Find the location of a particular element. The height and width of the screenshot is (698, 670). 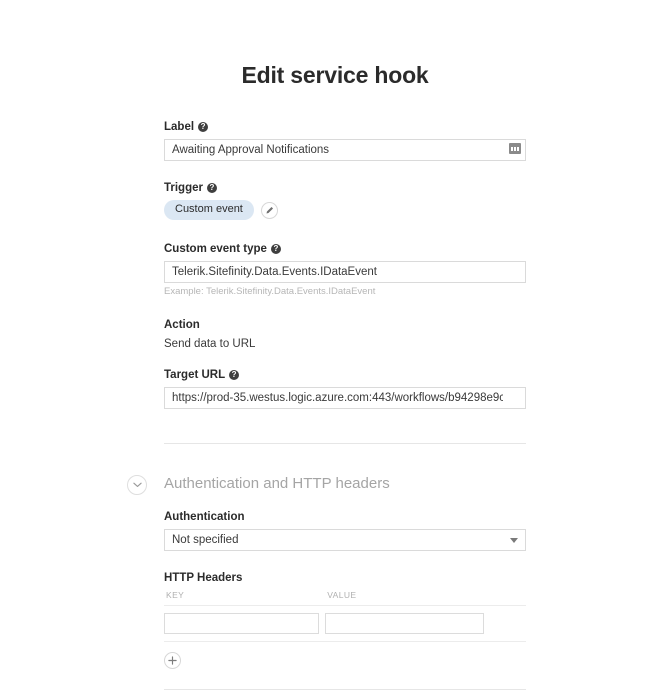

custom-event-type-input is located at coordinates (345, 272).